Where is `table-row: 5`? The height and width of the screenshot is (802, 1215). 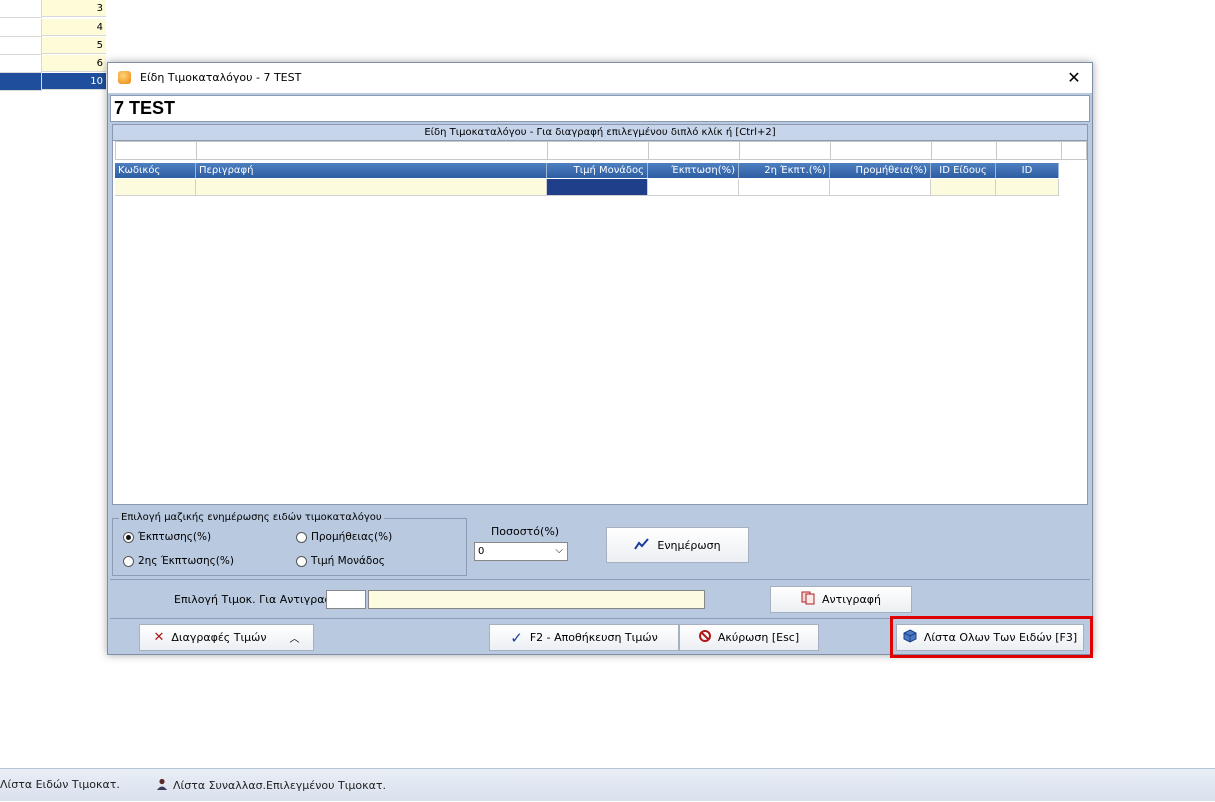 table-row: 5 is located at coordinates (53, 46).